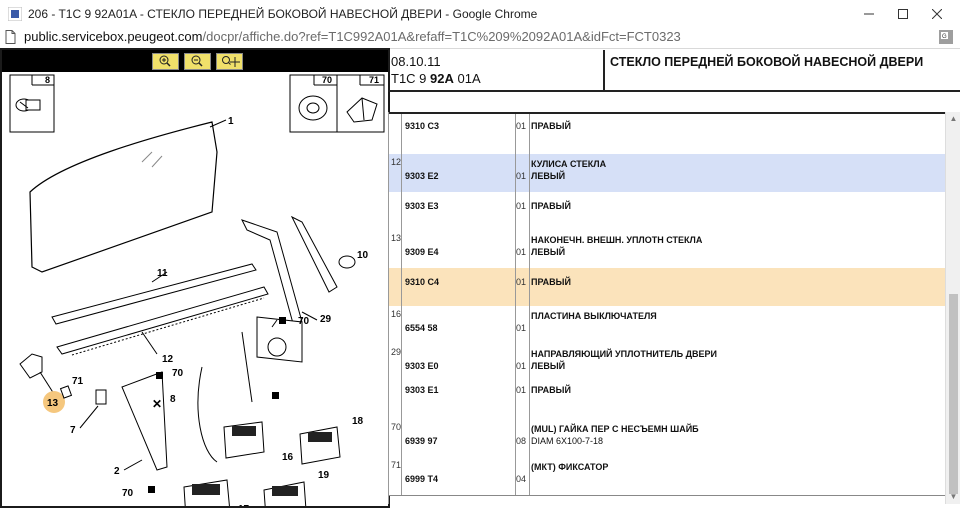  Describe the element at coordinates (421, 441) in the screenshot. I see `part-code: 6939 97` at that location.